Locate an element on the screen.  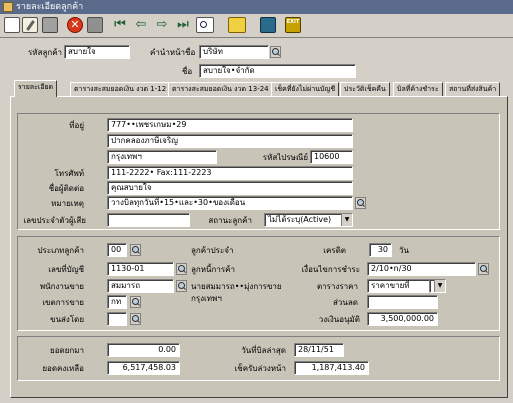
note-lookup-icon is located at coordinates (360, 203).